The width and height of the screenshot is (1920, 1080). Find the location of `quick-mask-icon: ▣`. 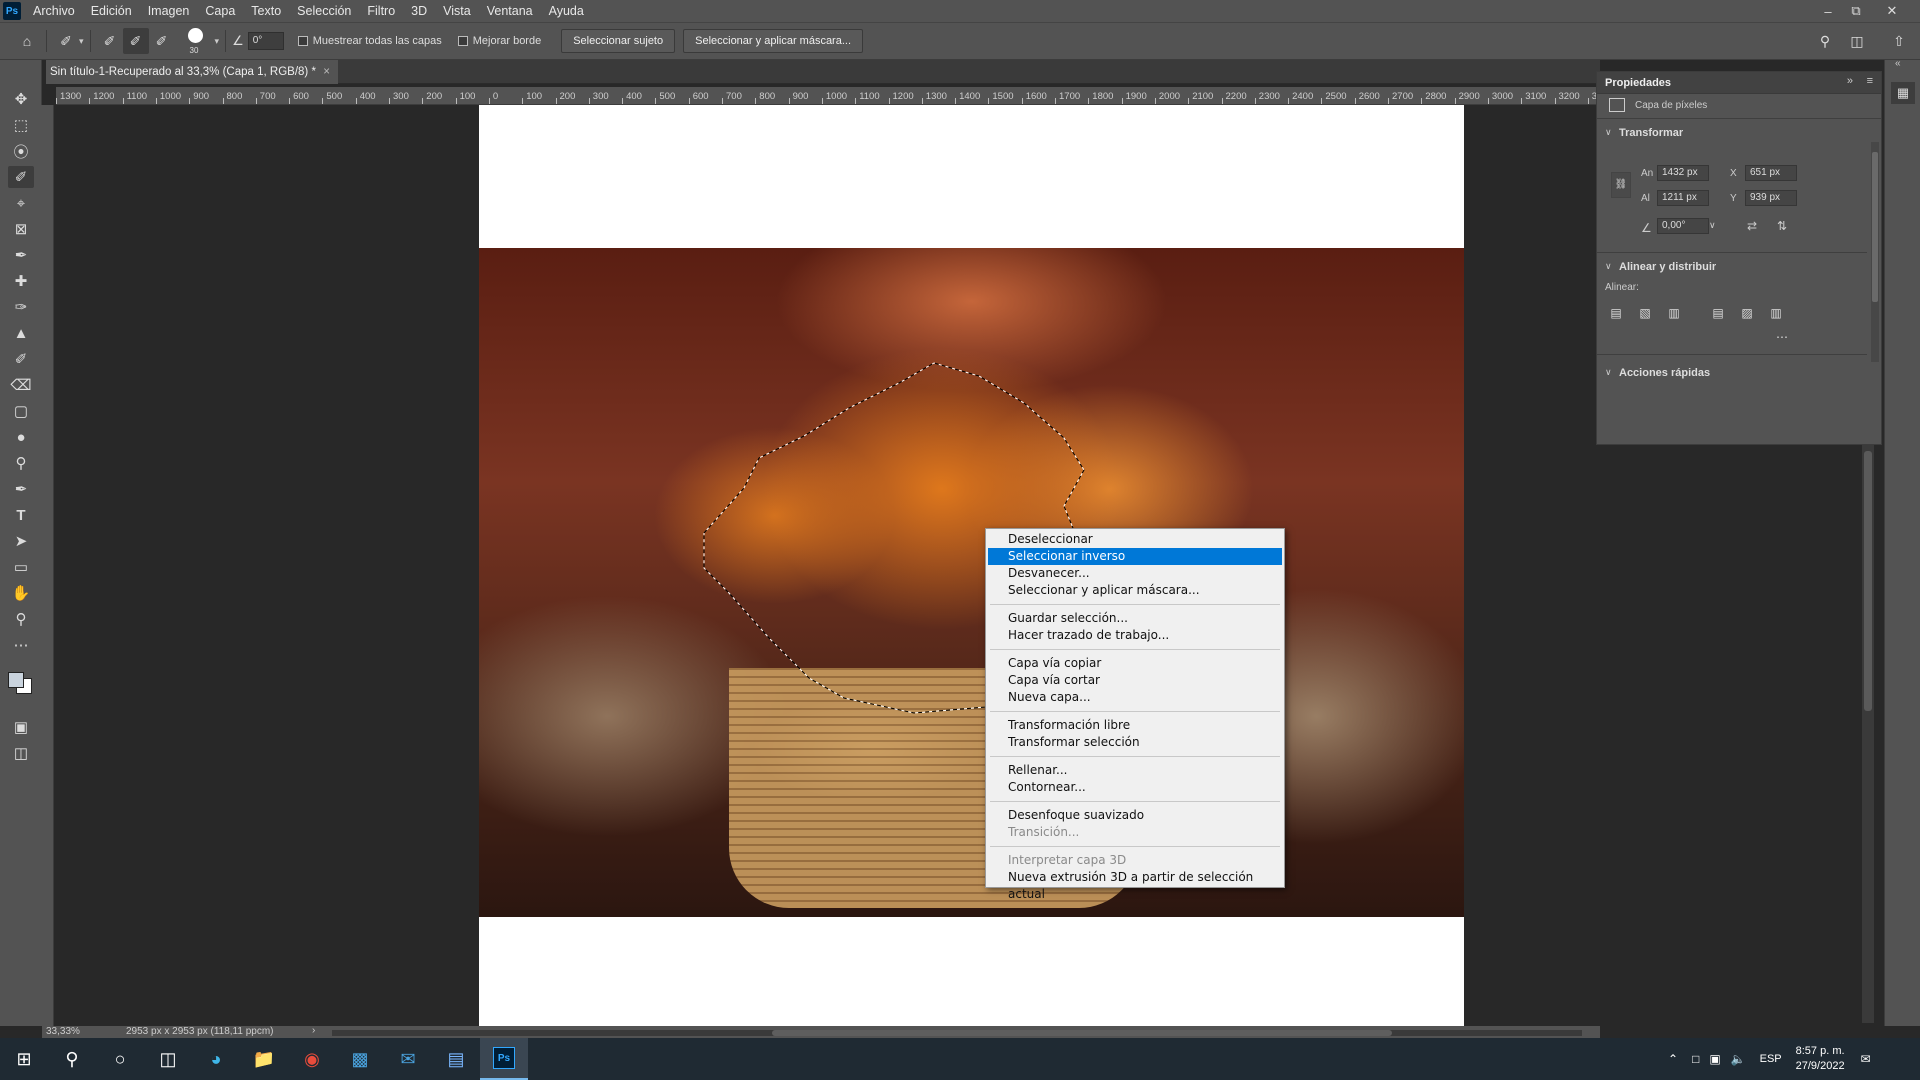

quick-mask-icon: ▣ is located at coordinates (21, 727).